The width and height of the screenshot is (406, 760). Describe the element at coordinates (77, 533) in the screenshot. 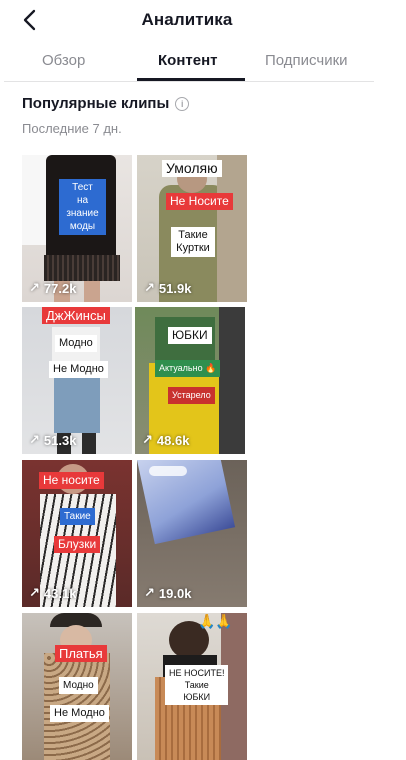

I see `clip-card: Не носите Такие Блузки ↗ 43.1k` at that location.